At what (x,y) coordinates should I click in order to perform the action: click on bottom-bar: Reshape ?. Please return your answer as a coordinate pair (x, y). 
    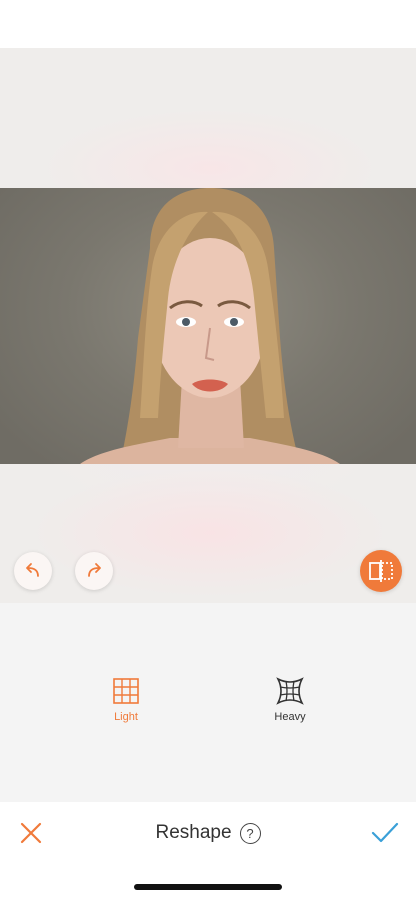
    Looking at the image, I should click on (208, 851).